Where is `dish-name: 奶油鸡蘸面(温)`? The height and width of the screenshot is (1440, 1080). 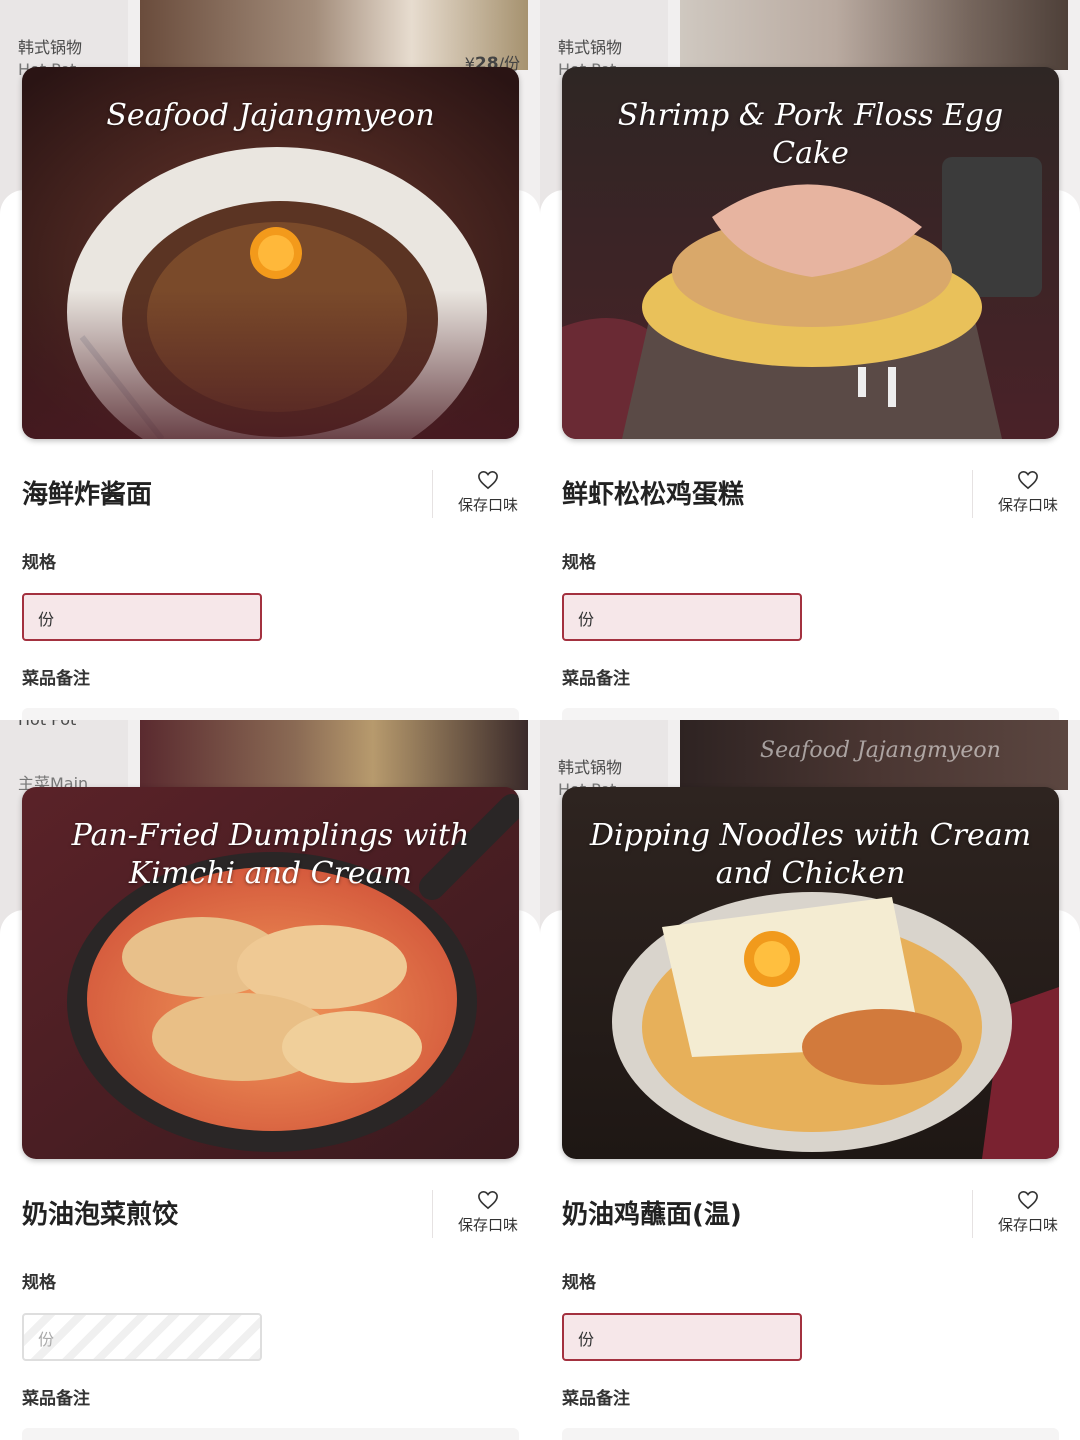 dish-name: 奶油鸡蘸面(温) is located at coordinates (652, 1215).